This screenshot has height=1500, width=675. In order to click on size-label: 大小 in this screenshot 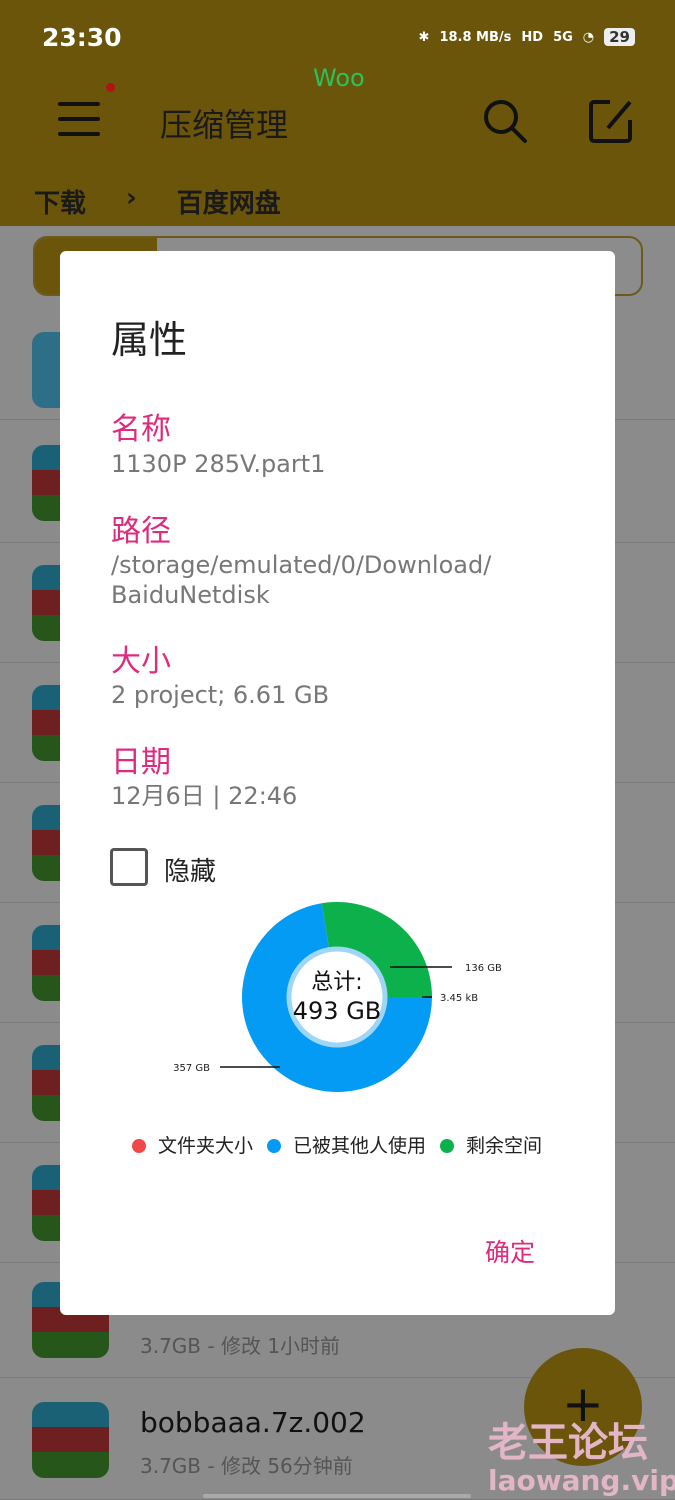, I will do `click(141, 661)`.